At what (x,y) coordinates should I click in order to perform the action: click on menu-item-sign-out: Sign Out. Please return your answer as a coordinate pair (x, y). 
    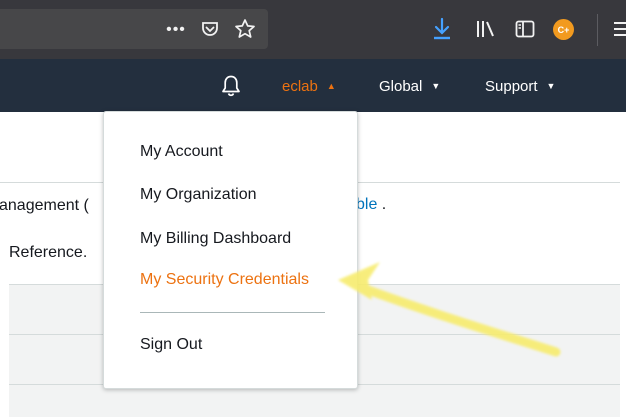
    Looking at the image, I should click on (171, 347).